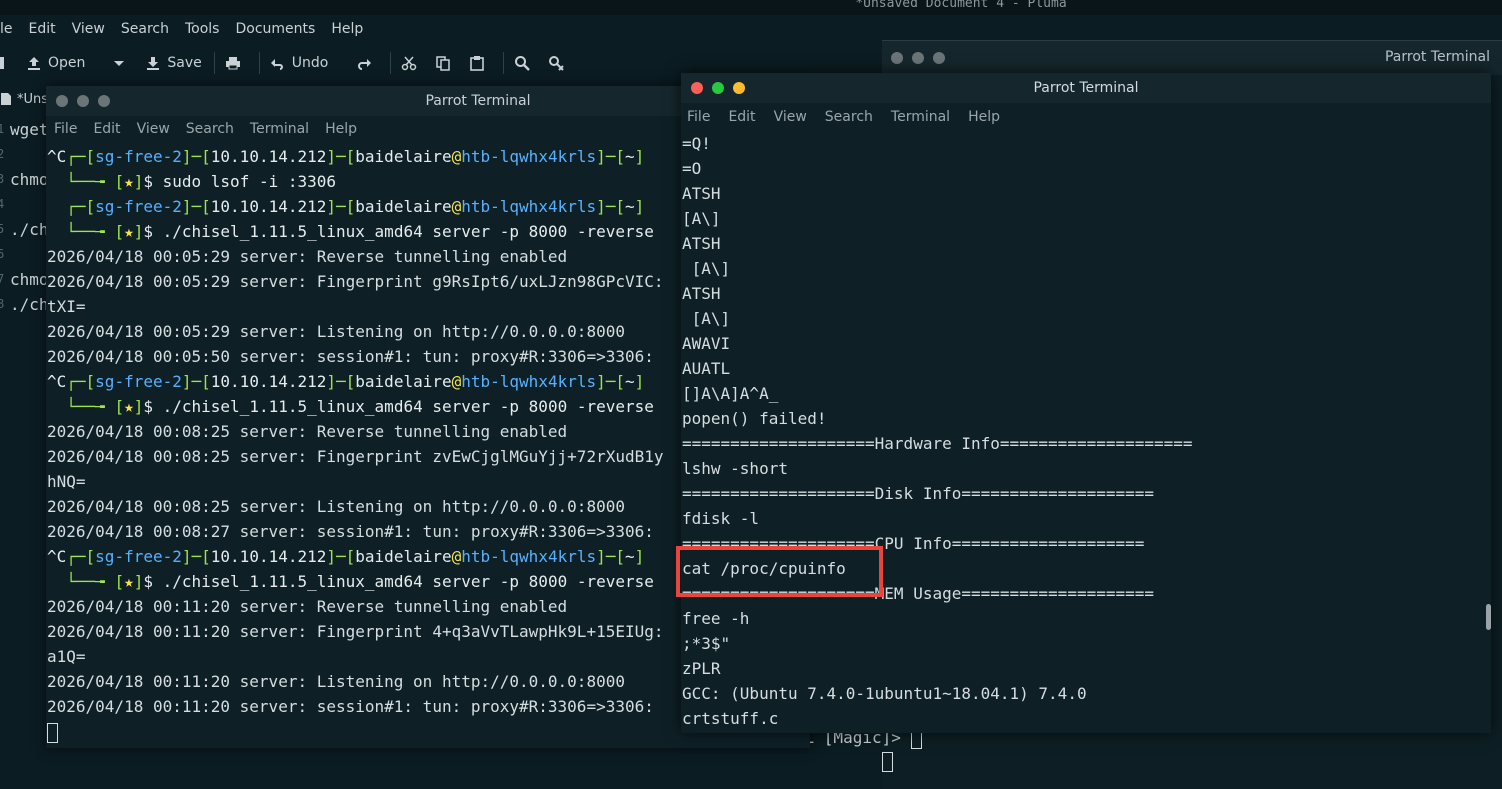  I want to click on pluma-menubar: le Edit View Search Tools Documents Help, so click(450, 29).